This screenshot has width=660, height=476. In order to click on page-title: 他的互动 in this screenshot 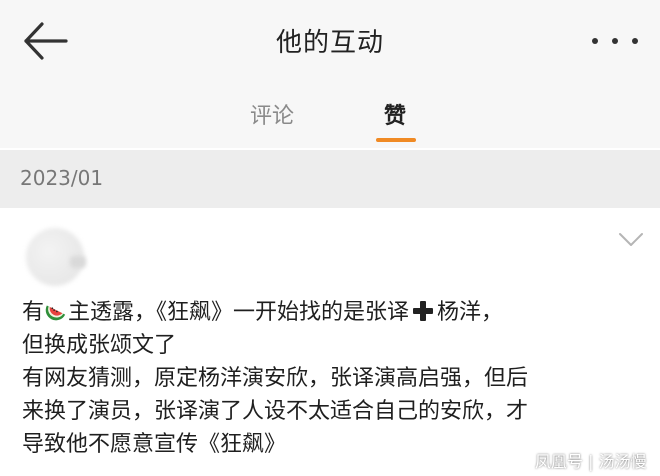, I will do `click(329, 43)`.